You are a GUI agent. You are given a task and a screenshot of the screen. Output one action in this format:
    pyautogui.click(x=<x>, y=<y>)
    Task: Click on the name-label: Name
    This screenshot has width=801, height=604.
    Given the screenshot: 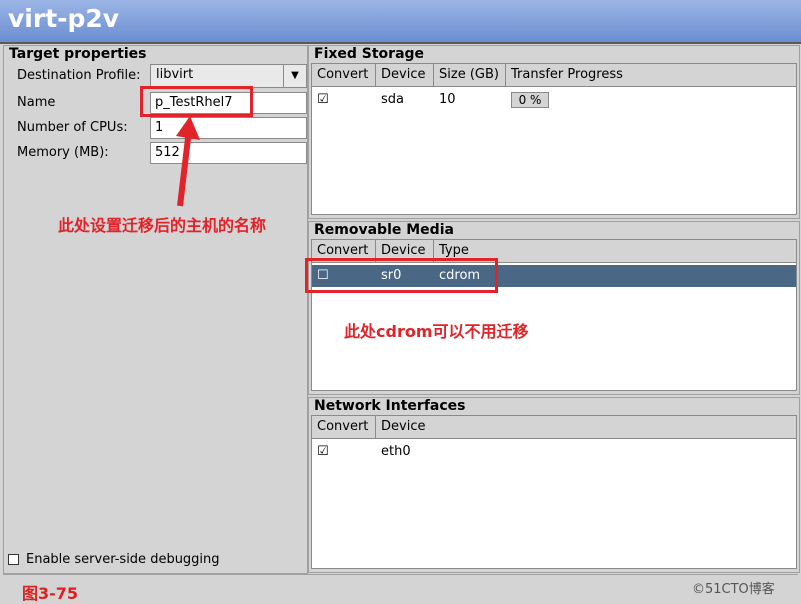 What is the action you would take?
    pyautogui.click(x=36, y=102)
    